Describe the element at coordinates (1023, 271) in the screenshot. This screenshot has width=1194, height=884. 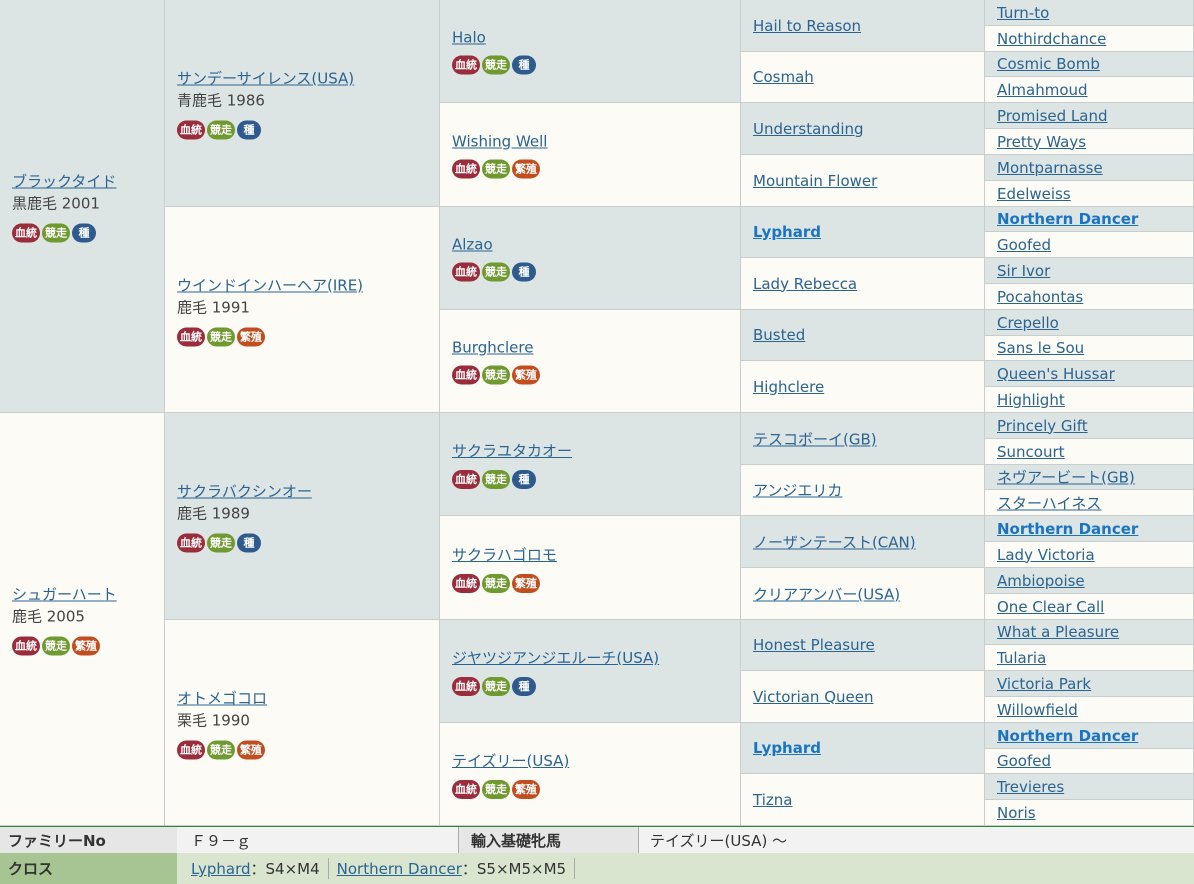
I see `horse-name-link: Sir Ivor` at that location.